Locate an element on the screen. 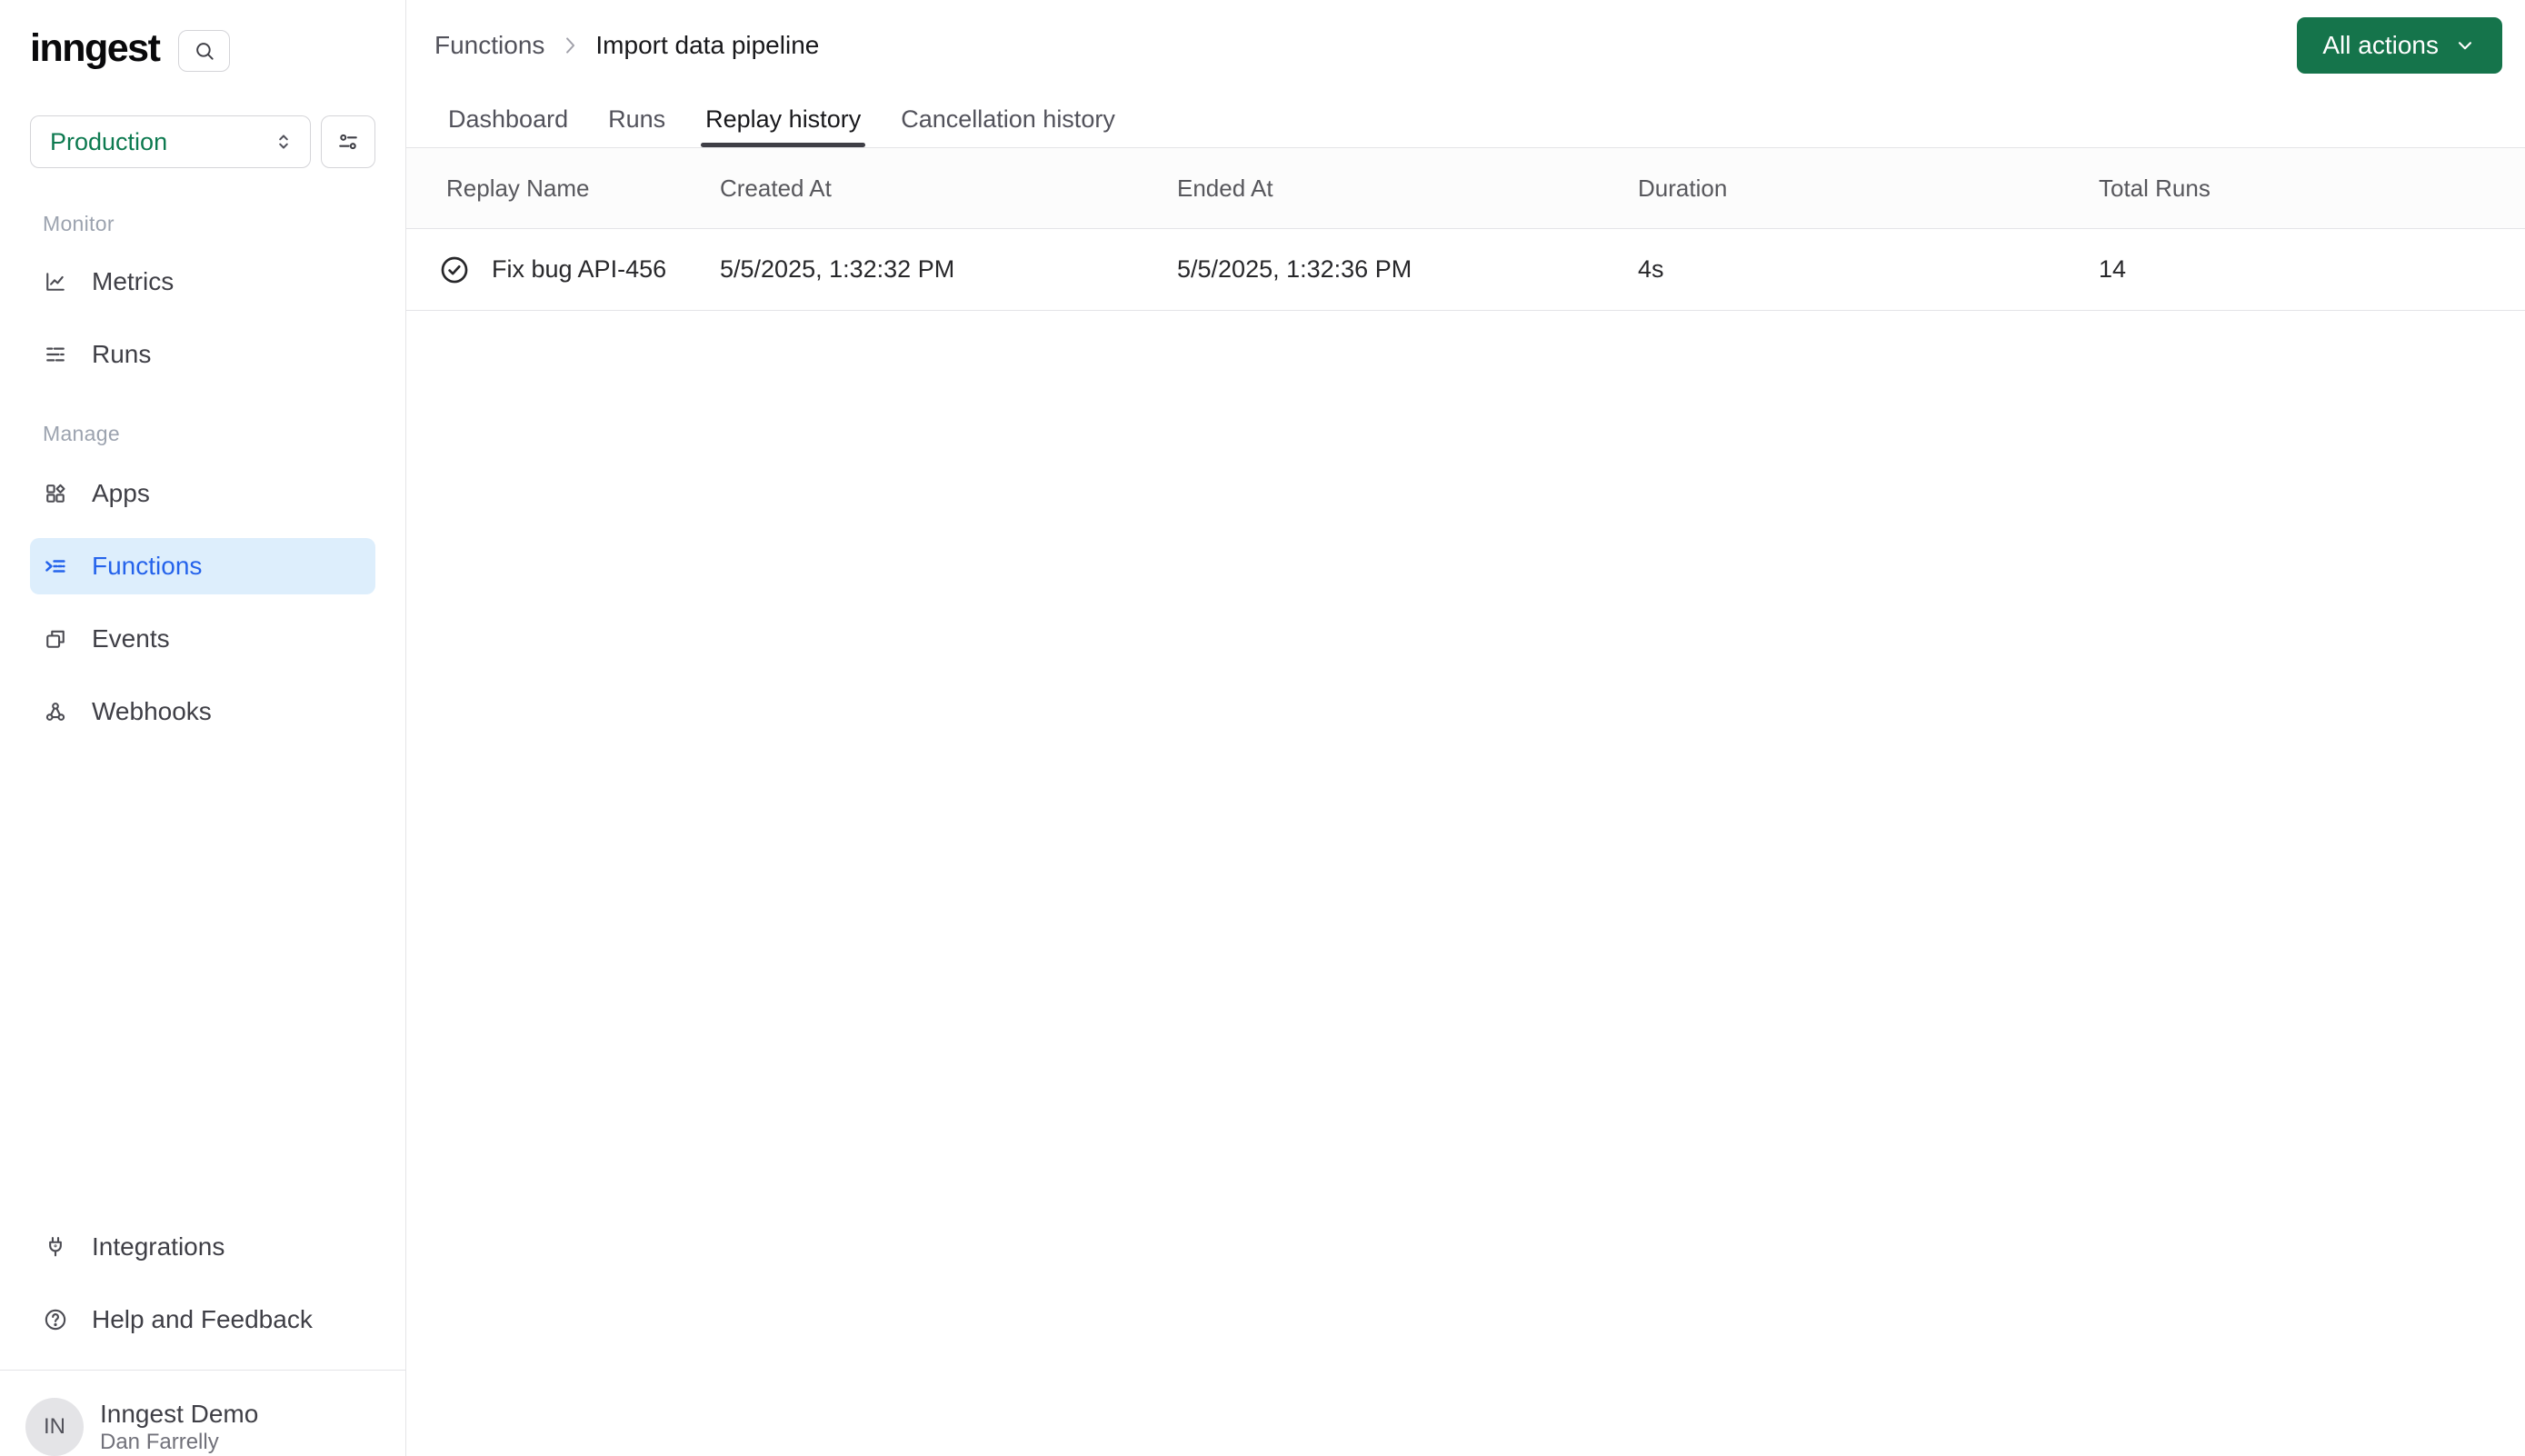 This screenshot has height=1456, width=2525. sidebar-item-events: Events is located at coordinates (203, 639).